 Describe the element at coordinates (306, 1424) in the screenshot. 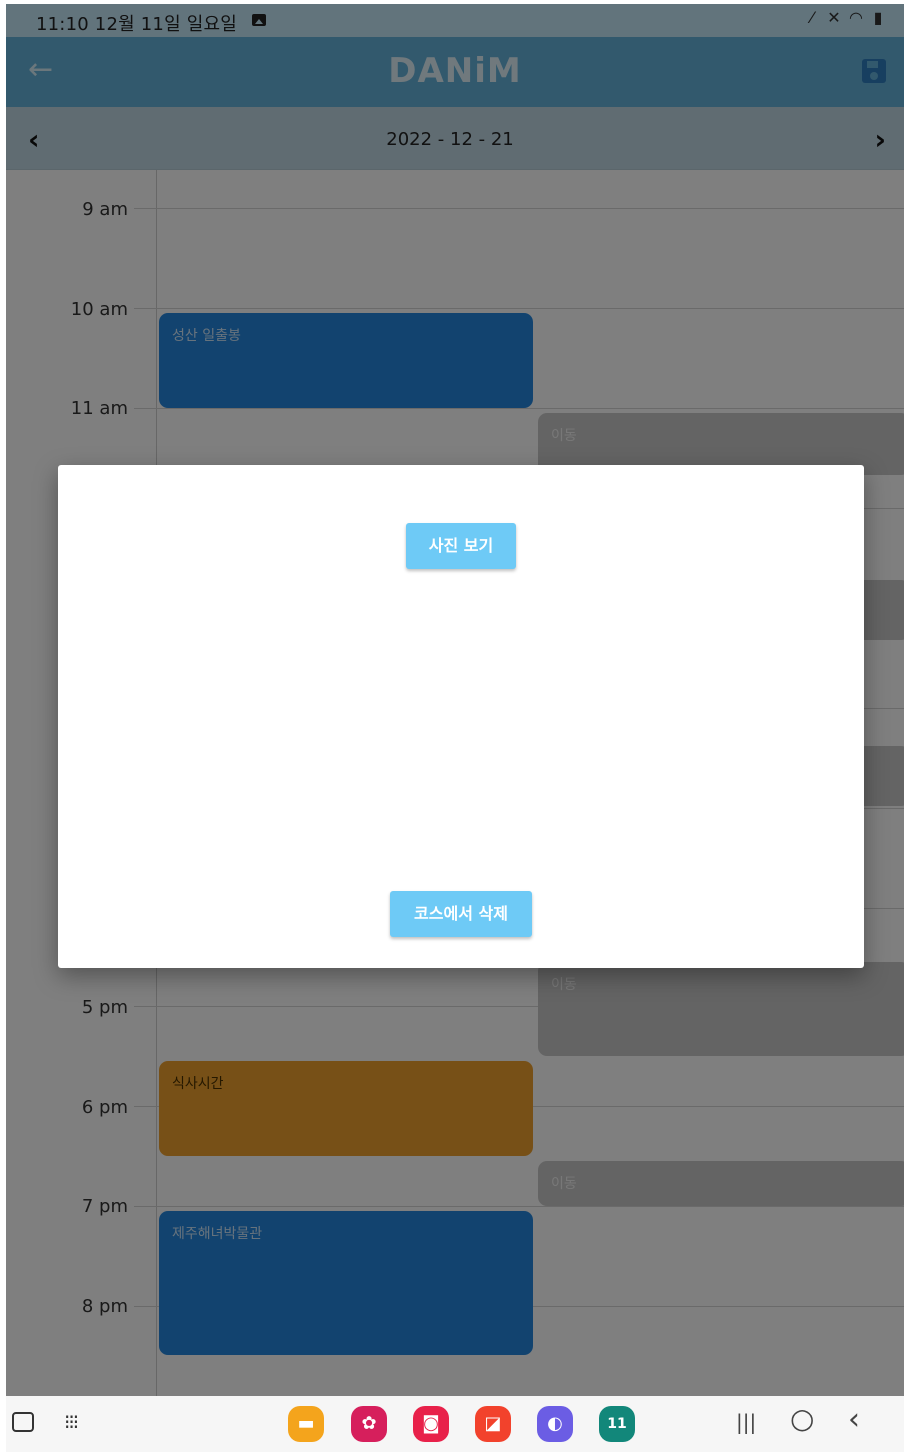

I see `my-files-icon: ▬` at that location.